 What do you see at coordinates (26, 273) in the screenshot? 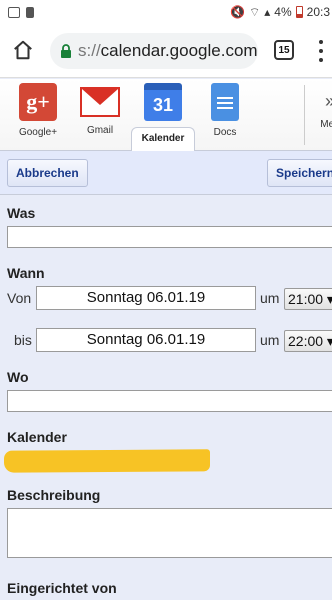
I see `wann-label: Wann` at bounding box center [26, 273].